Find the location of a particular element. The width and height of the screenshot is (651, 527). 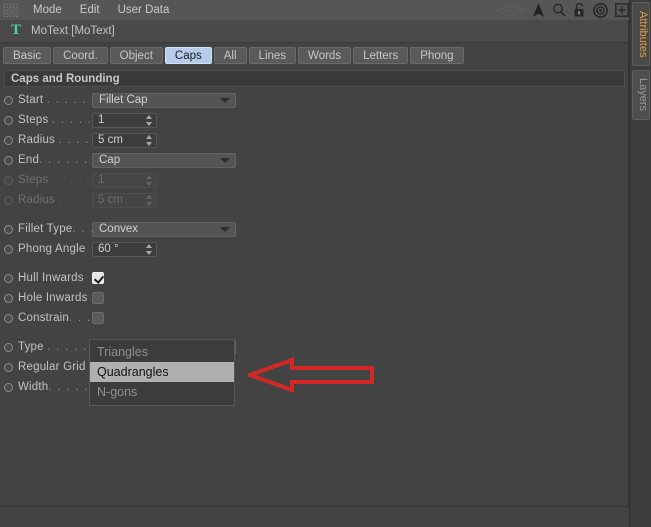

label-width: Width. . . . . . is located at coordinates (55, 387).